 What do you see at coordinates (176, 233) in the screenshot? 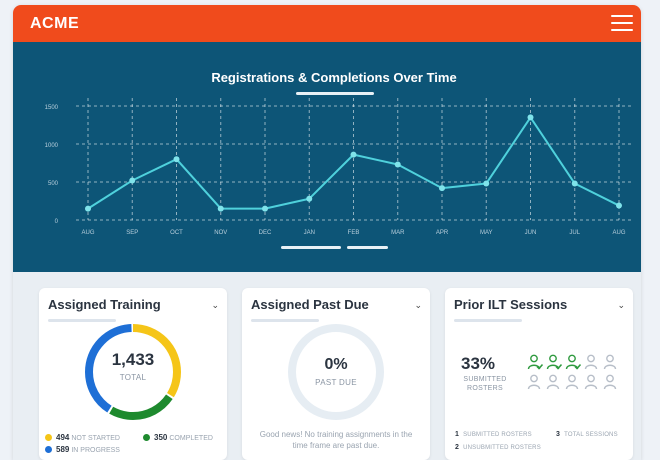
I see `x-tick-label: OCT` at bounding box center [176, 233].